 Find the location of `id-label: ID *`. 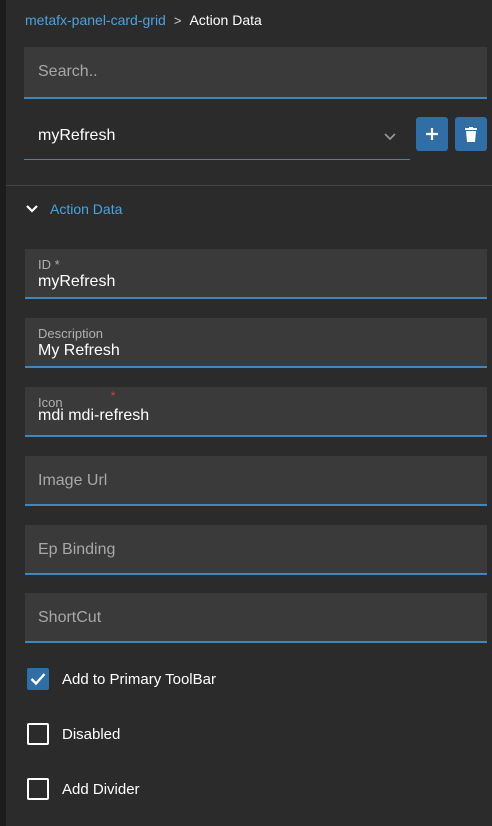

id-label: ID * is located at coordinates (49, 264).